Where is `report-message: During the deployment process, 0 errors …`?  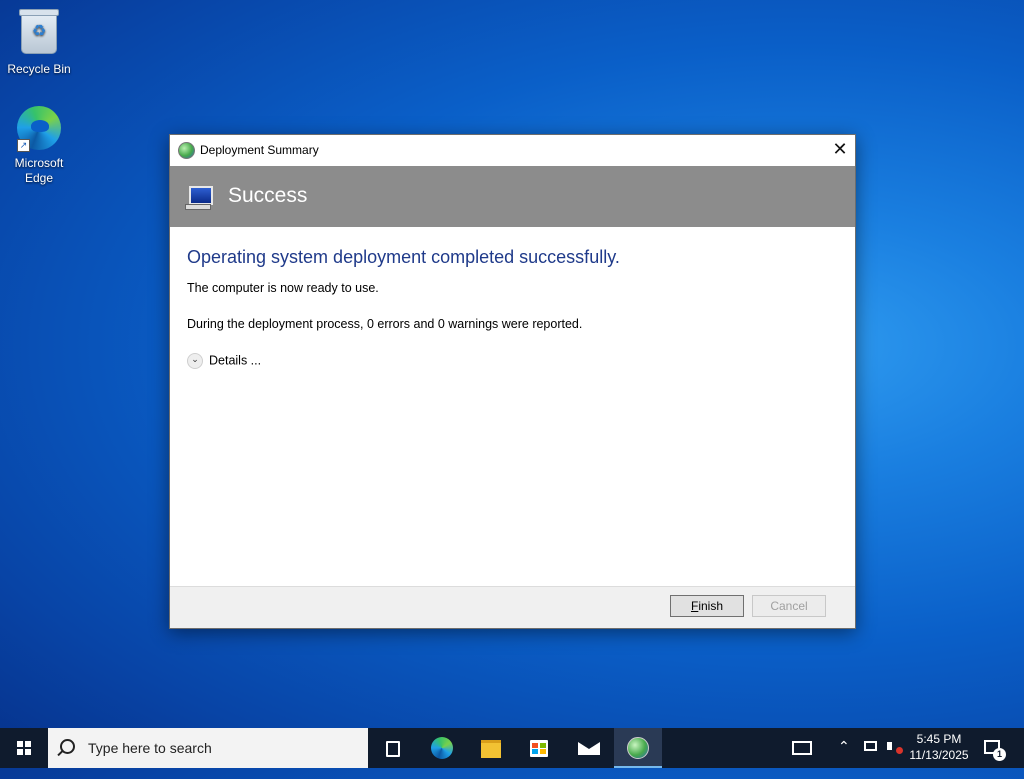 report-message: During the deployment process, 0 errors … is located at coordinates (385, 324).